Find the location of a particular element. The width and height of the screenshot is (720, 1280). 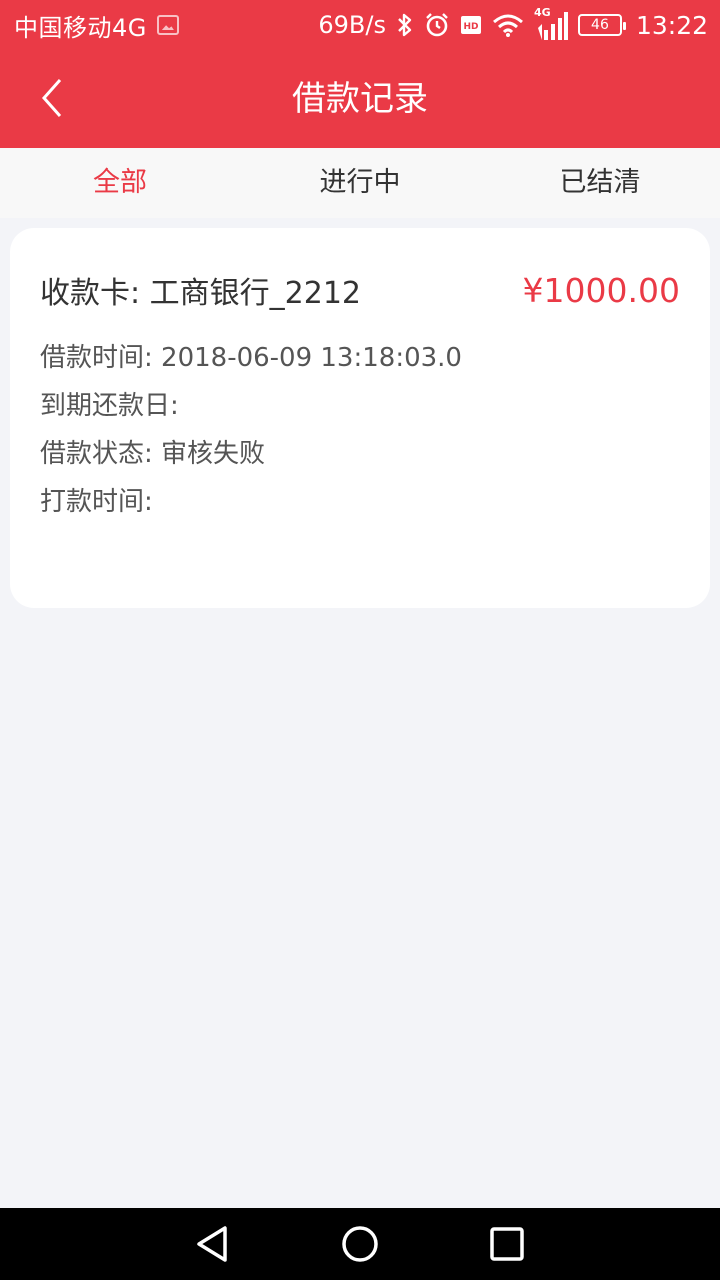

square-recents-icon is located at coordinates (506, 1244).